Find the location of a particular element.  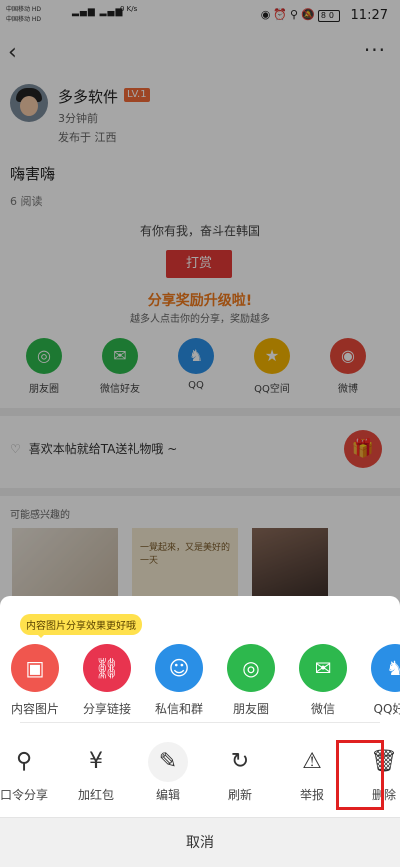

delete-highlight-box is located at coordinates (360, 775).